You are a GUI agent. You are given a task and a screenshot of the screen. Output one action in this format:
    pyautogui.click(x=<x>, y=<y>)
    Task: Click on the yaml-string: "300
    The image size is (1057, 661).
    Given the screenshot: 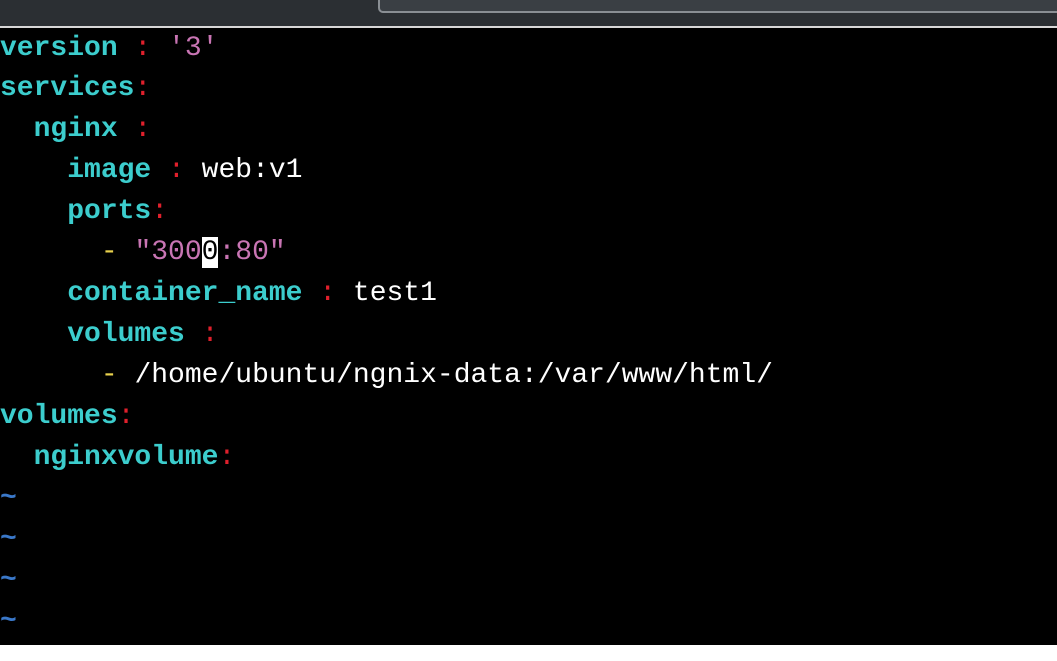 What is the action you would take?
    pyautogui.click(x=159, y=252)
    